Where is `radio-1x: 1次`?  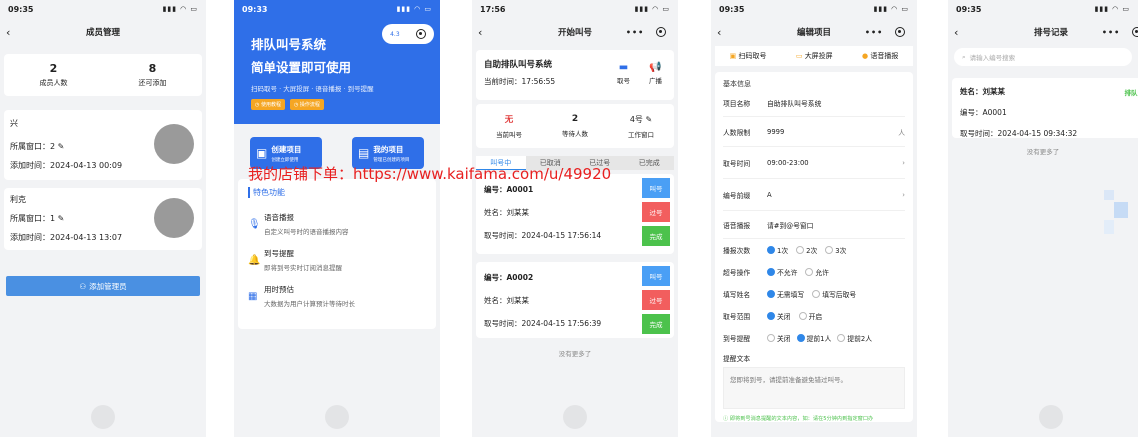
radio-1x: 1次 is located at coordinates (777, 250).